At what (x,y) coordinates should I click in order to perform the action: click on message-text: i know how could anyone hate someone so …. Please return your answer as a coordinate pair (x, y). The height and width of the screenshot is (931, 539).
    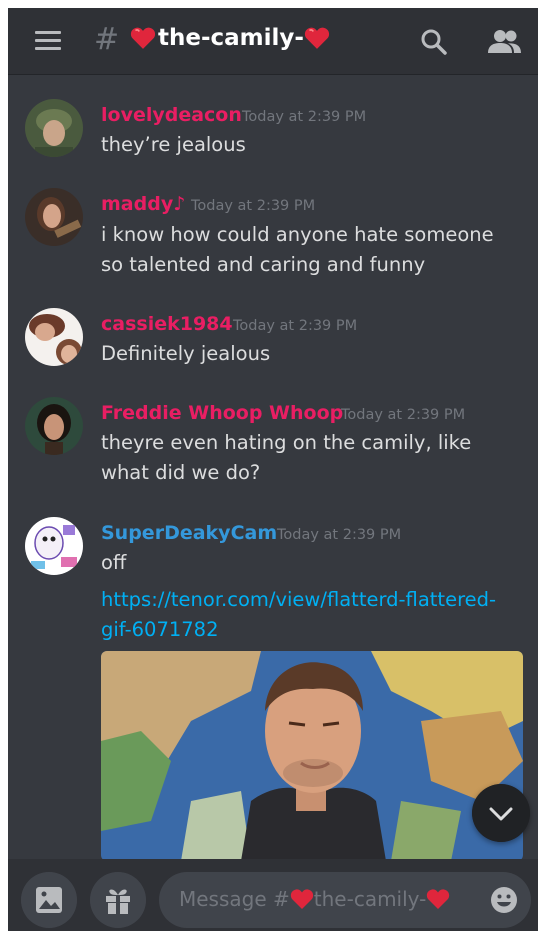
    Looking at the image, I should click on (297, 249).